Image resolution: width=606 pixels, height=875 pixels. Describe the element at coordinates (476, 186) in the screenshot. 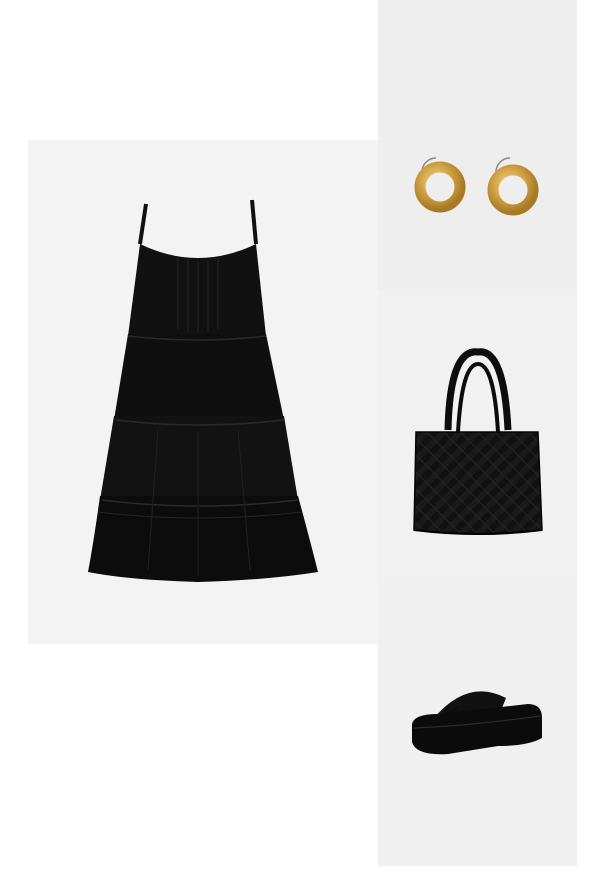

I see `gold-hoop-earrings-image` at that location.